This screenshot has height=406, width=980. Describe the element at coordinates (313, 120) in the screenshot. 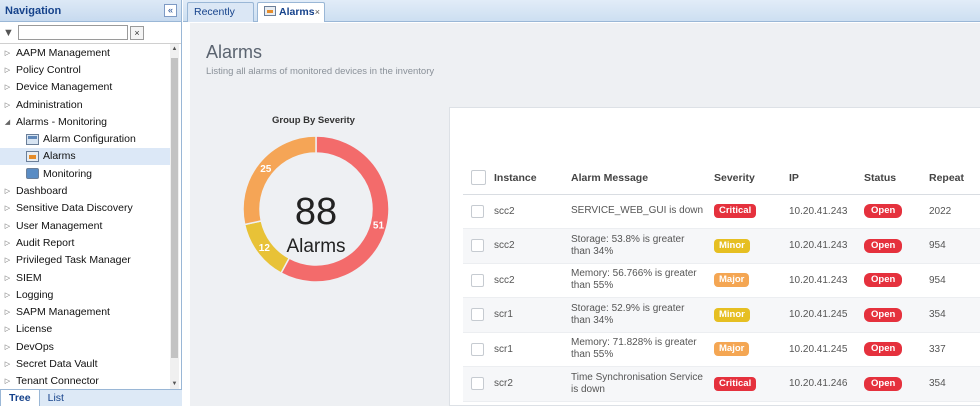

I see `severity-chart-title: Group By Severity` at that location.